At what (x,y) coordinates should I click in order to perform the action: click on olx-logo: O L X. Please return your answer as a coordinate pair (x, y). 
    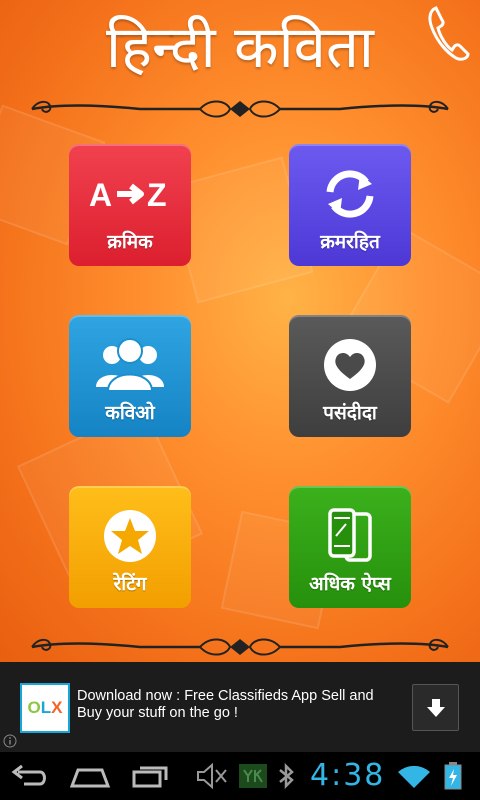
    Looking at the image, I should click on (45, 708).